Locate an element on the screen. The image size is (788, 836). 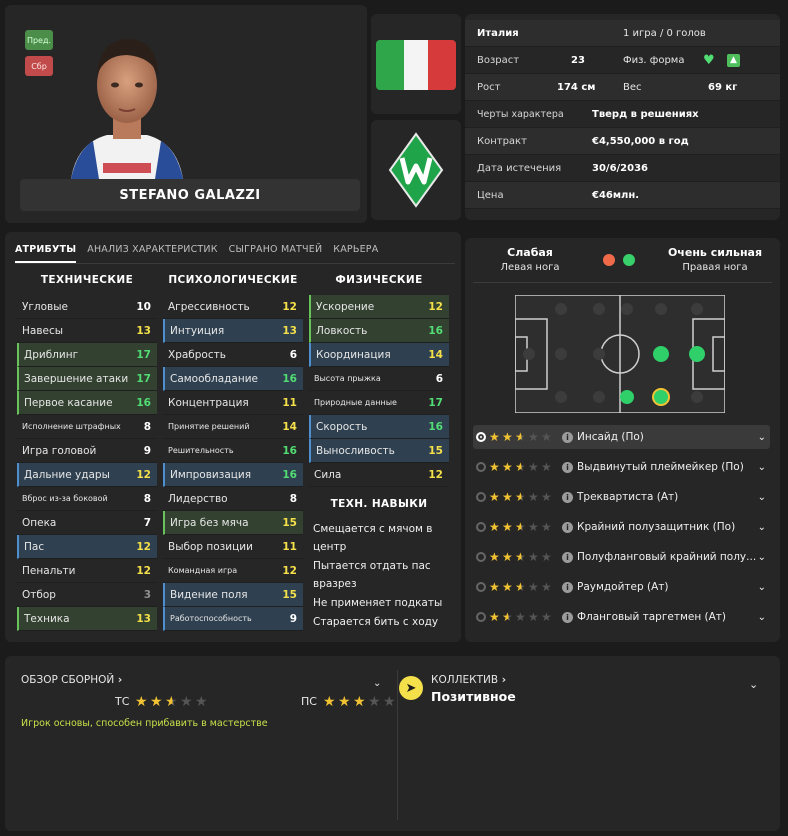
attribute-row: Храбрость 6 is located at coordinates (233, 355).